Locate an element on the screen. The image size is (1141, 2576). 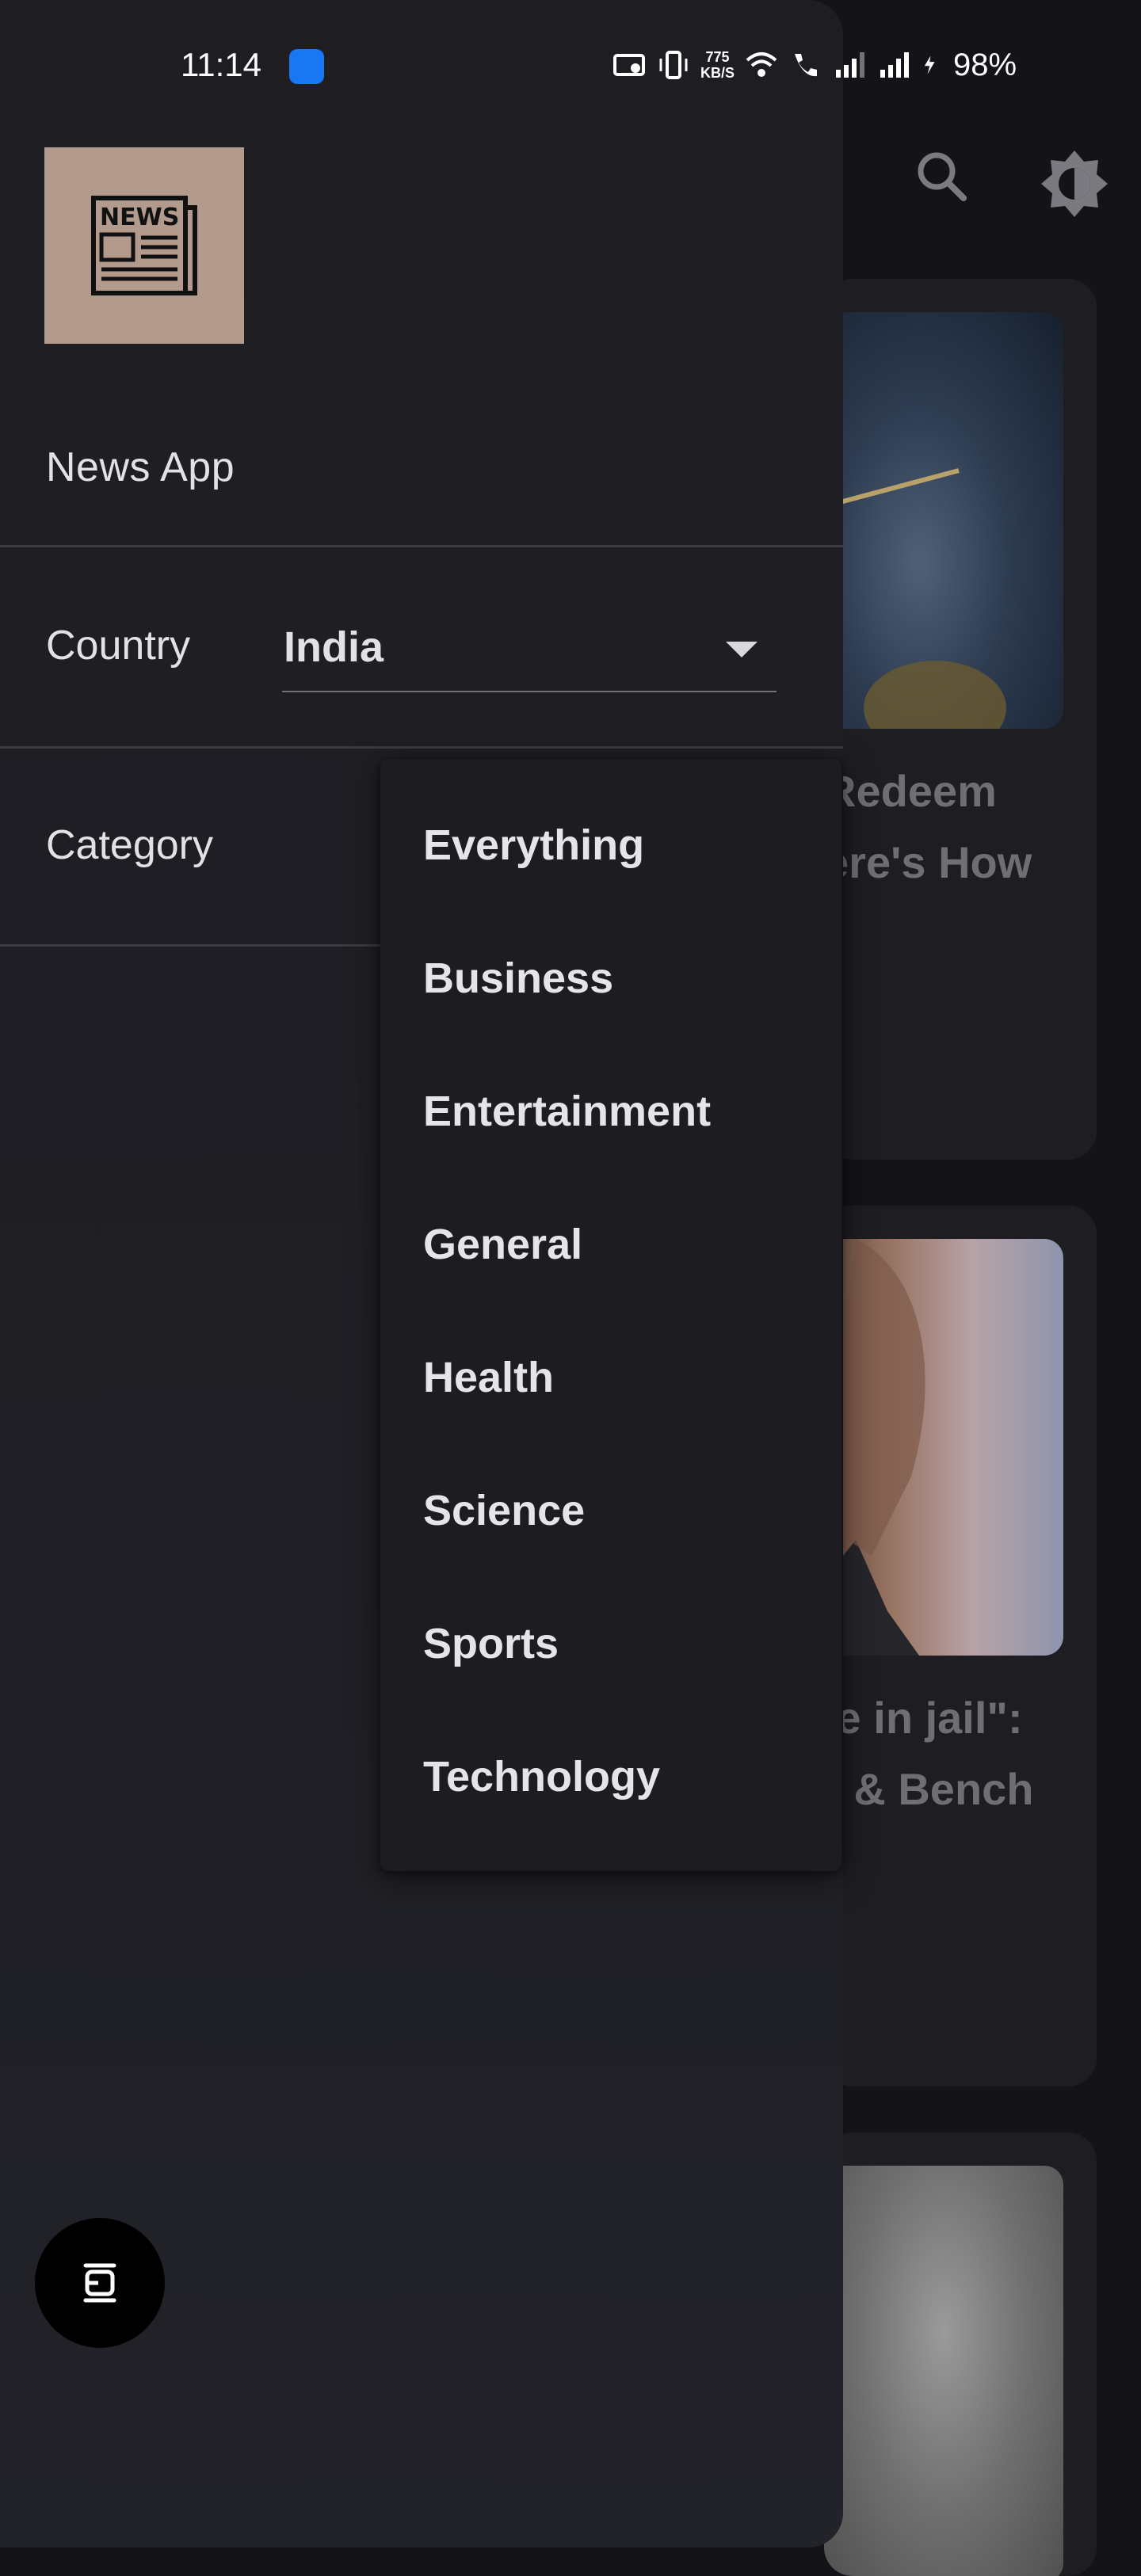
country-selected-value: India is located at coordinates (334, 647).